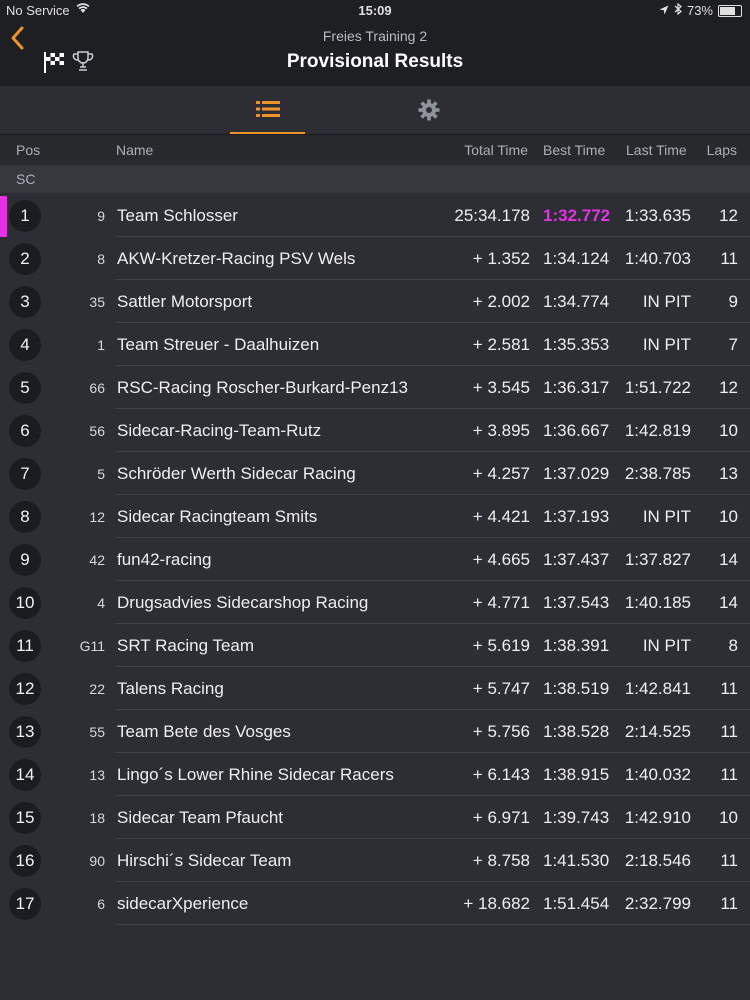 This screenshot has width=750, height=1000. Describe the element at coordinates (25, 345) in the screenshot. I see `position-badge: 4` at that location.